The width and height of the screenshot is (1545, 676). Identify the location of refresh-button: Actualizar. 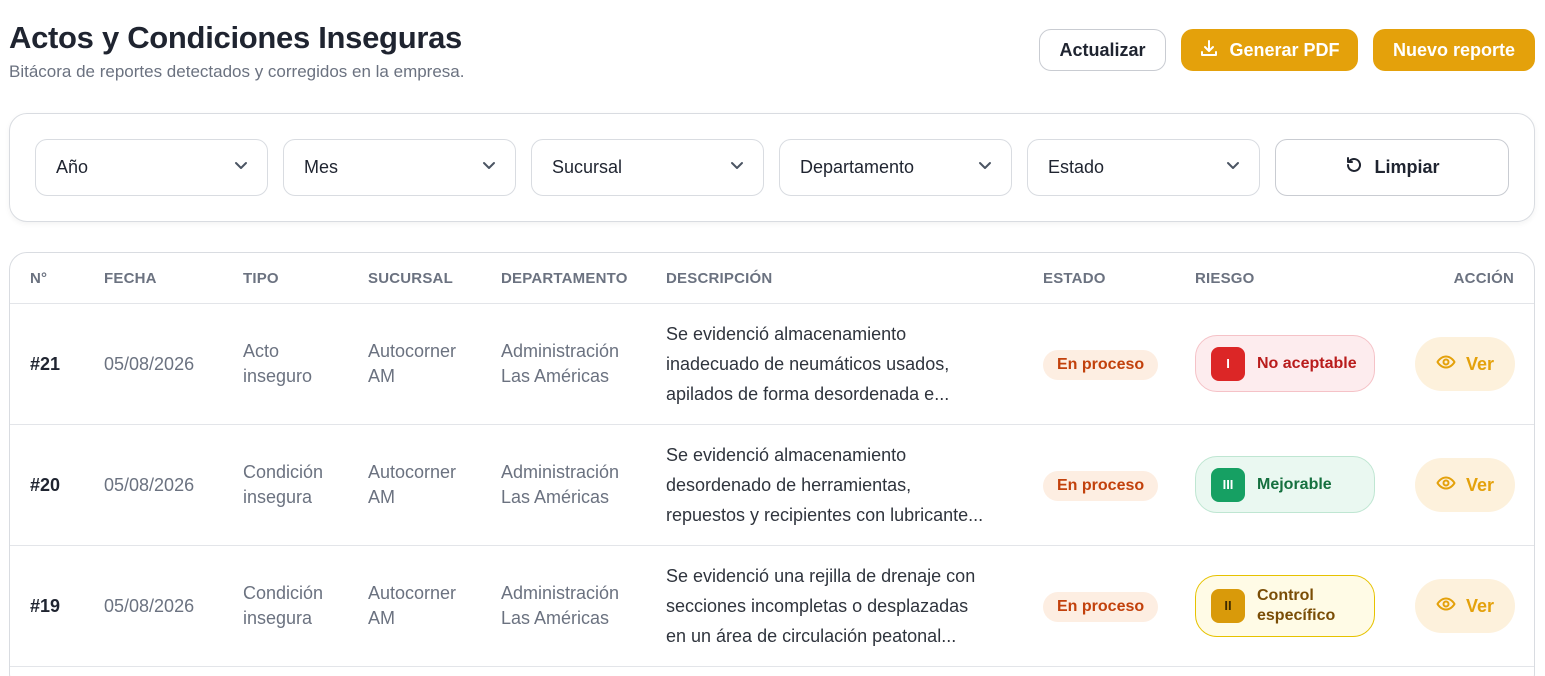
(1102, 50).